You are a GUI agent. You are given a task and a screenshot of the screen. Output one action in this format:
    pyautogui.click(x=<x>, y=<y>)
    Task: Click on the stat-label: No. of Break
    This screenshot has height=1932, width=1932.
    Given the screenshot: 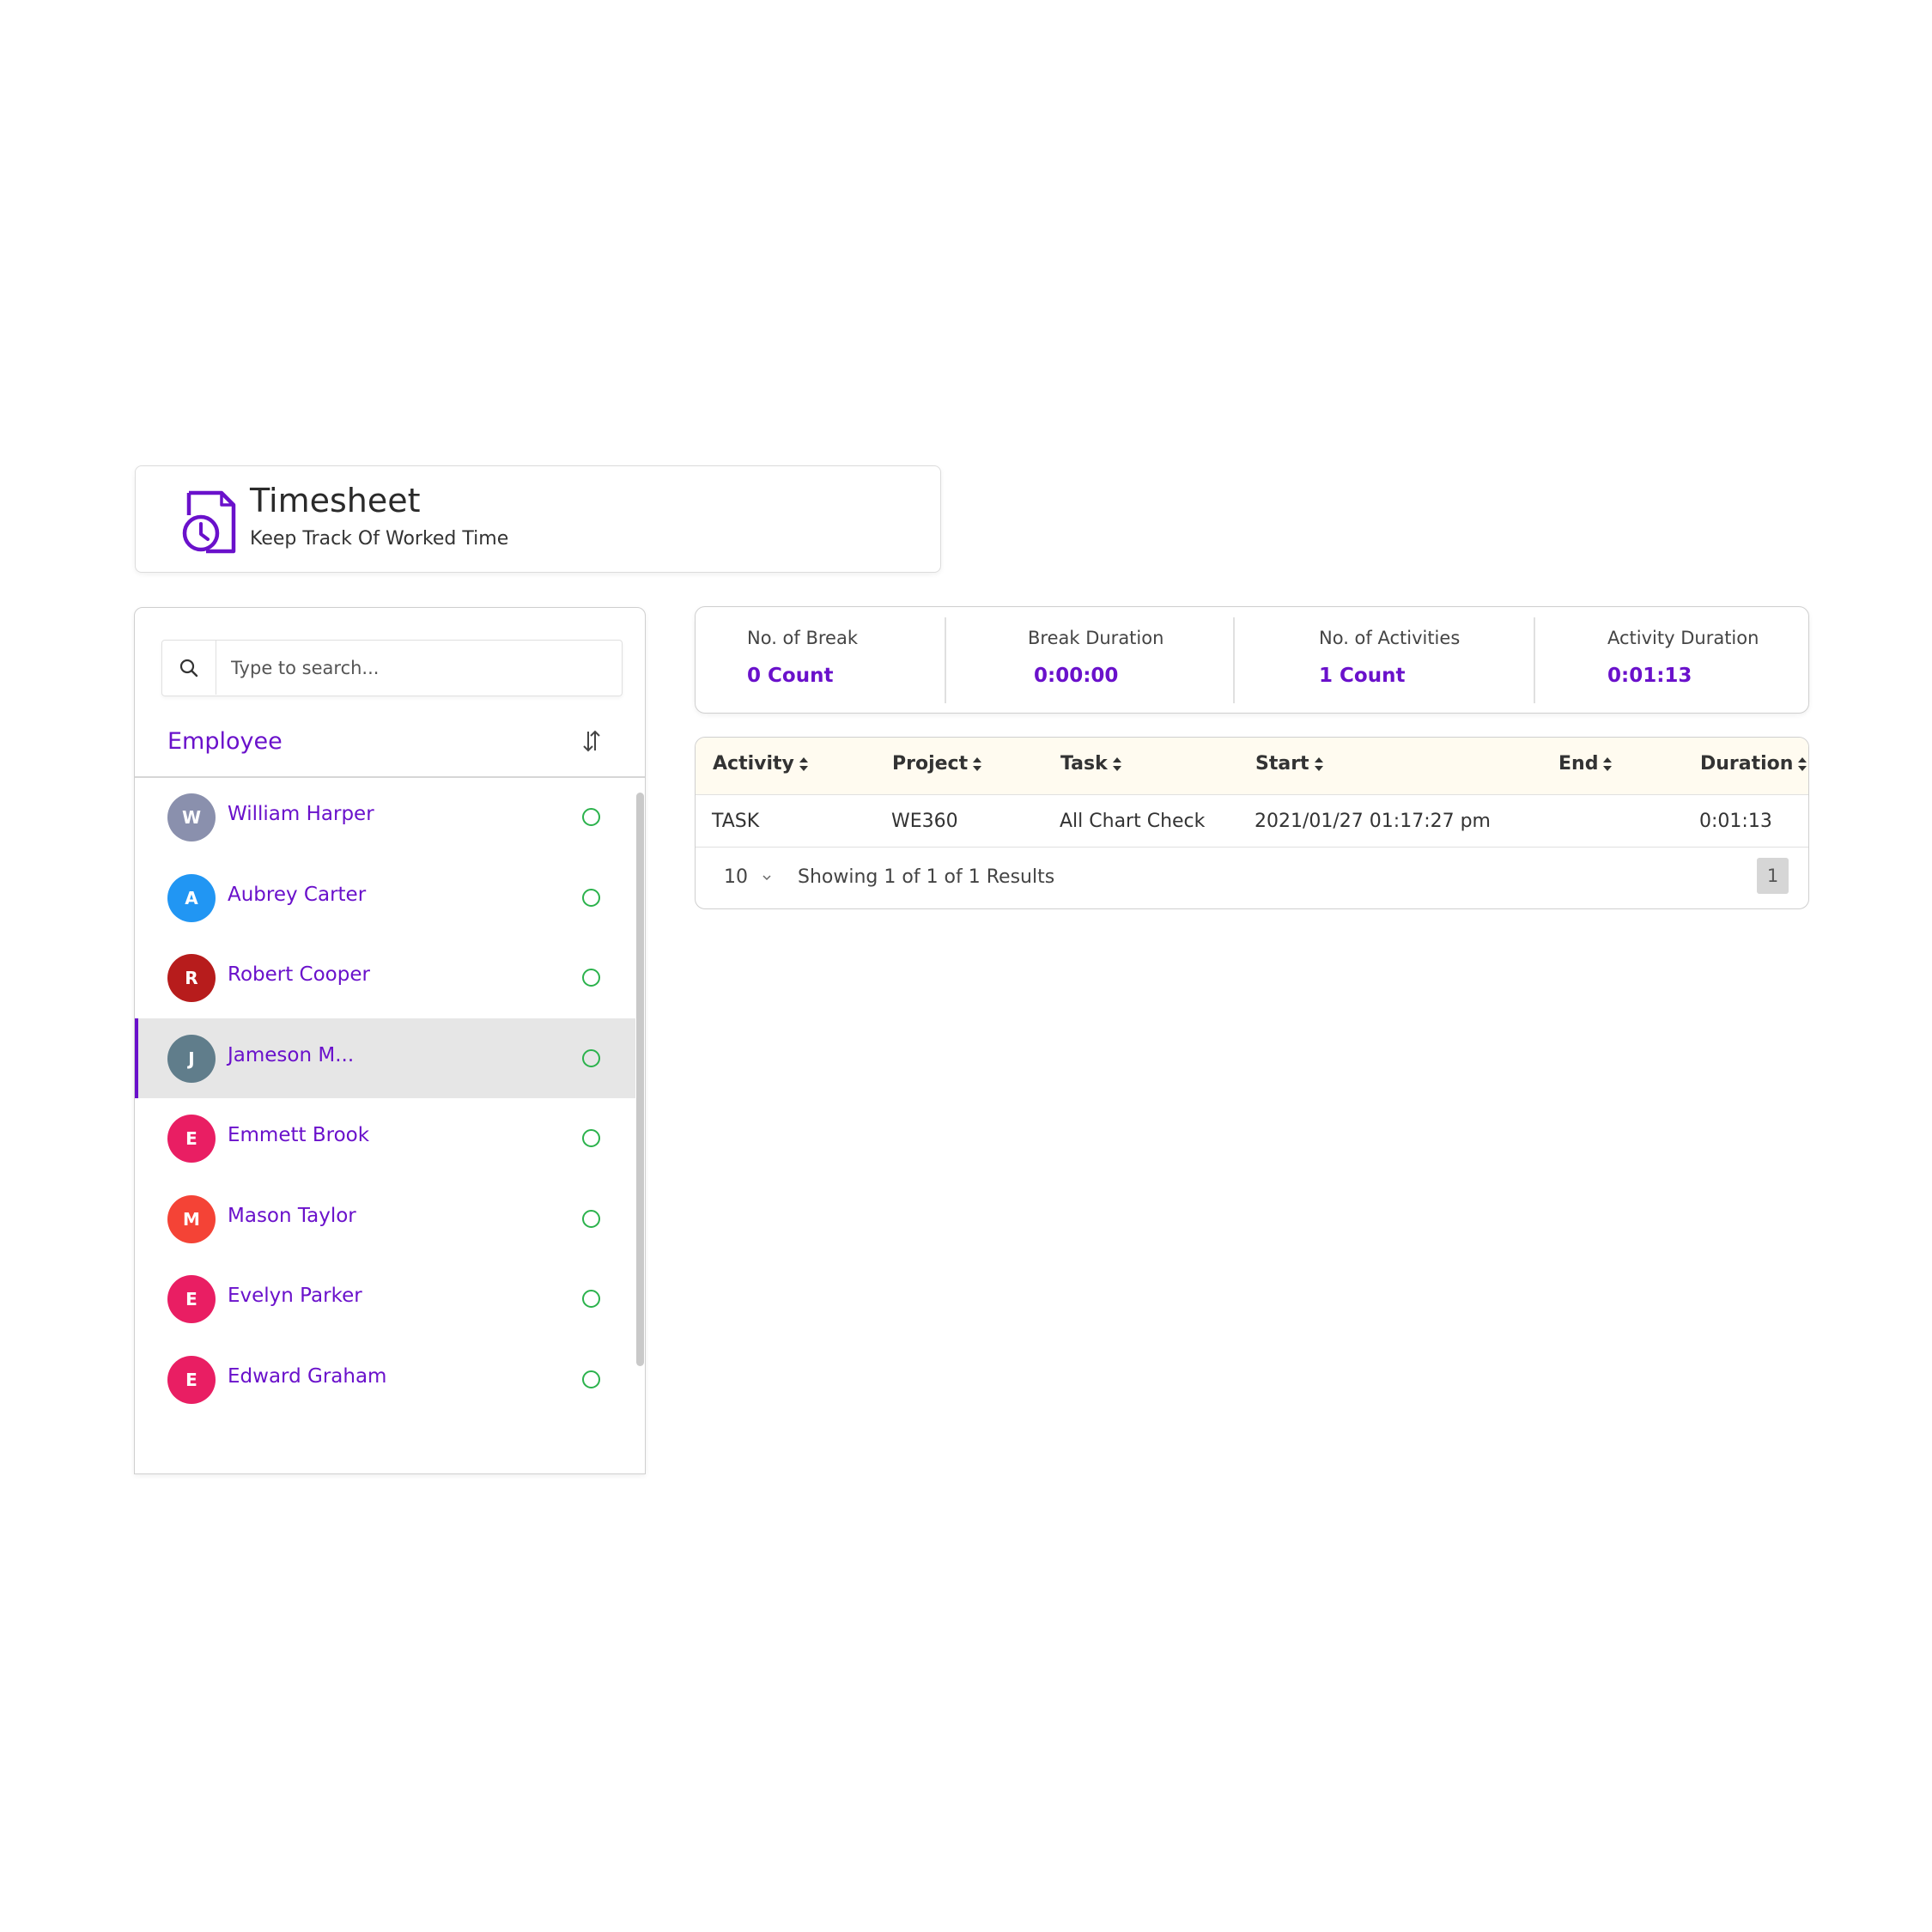 What is the action you would take?
    pyautogui.click(x=802, y=638)
    